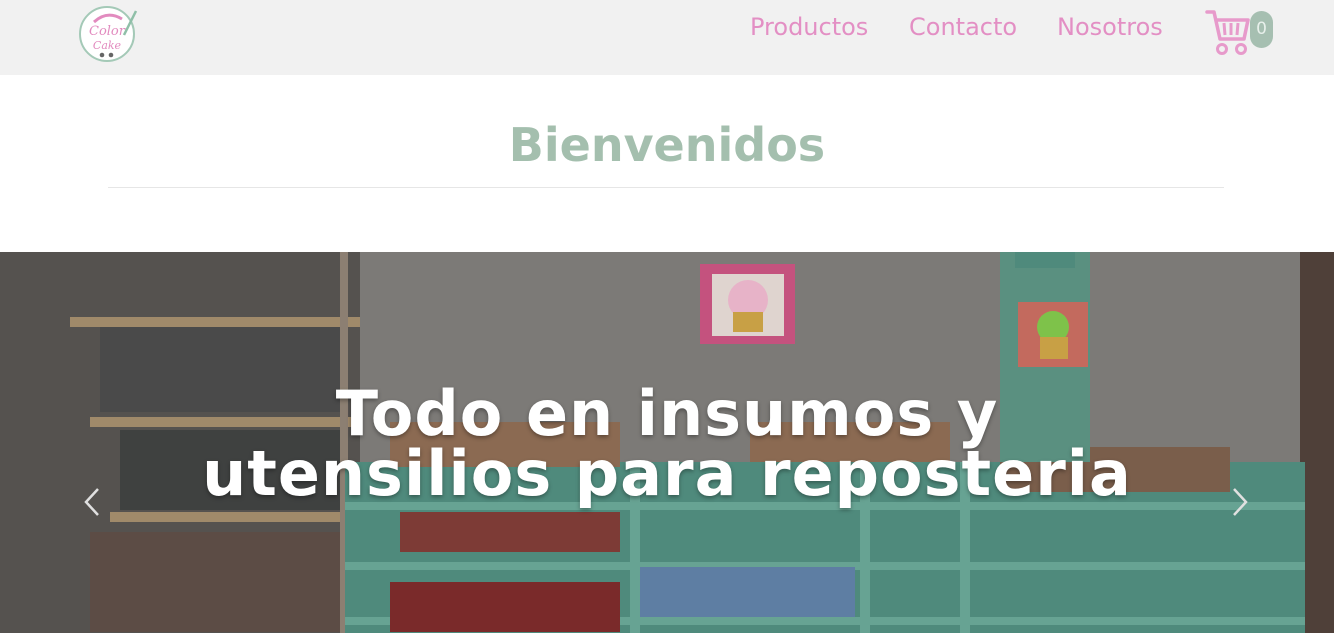 This screenshot has height=633, width=1334. I want to click on cart-icon, so click(1227, 32).